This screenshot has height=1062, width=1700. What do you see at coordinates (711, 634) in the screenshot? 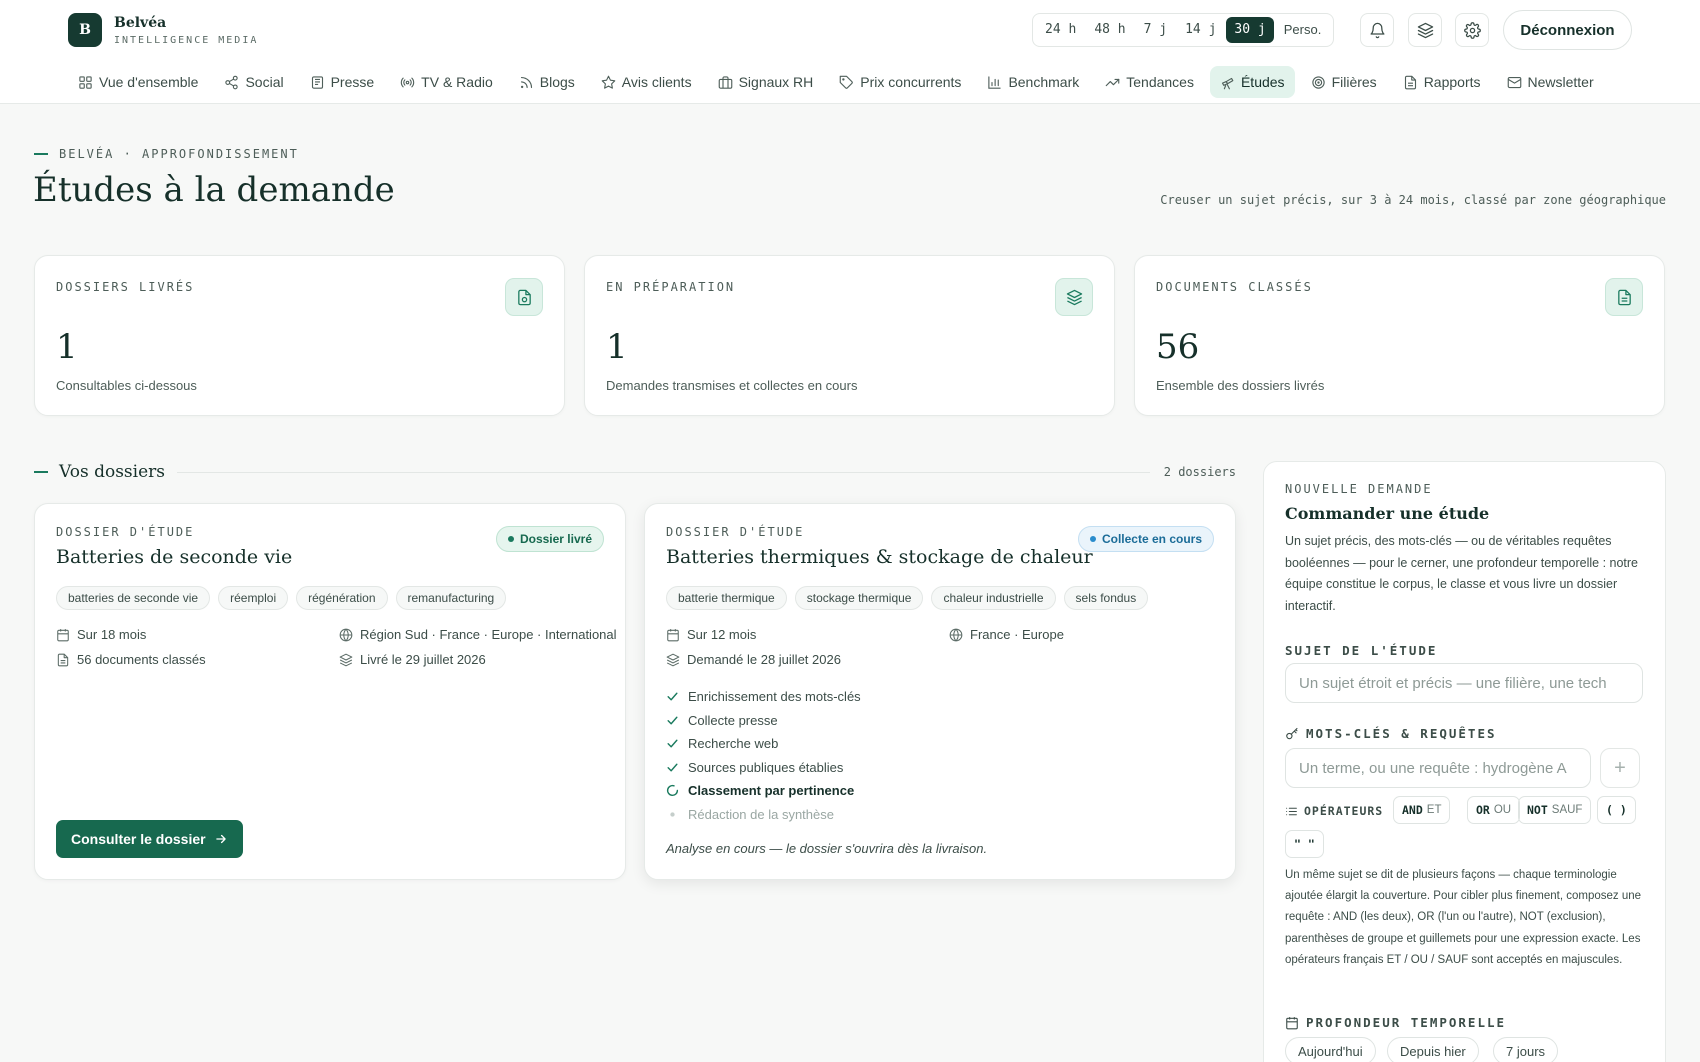
I see `dossier-period: Sur 12 mois` at bounding box center [711, 634].